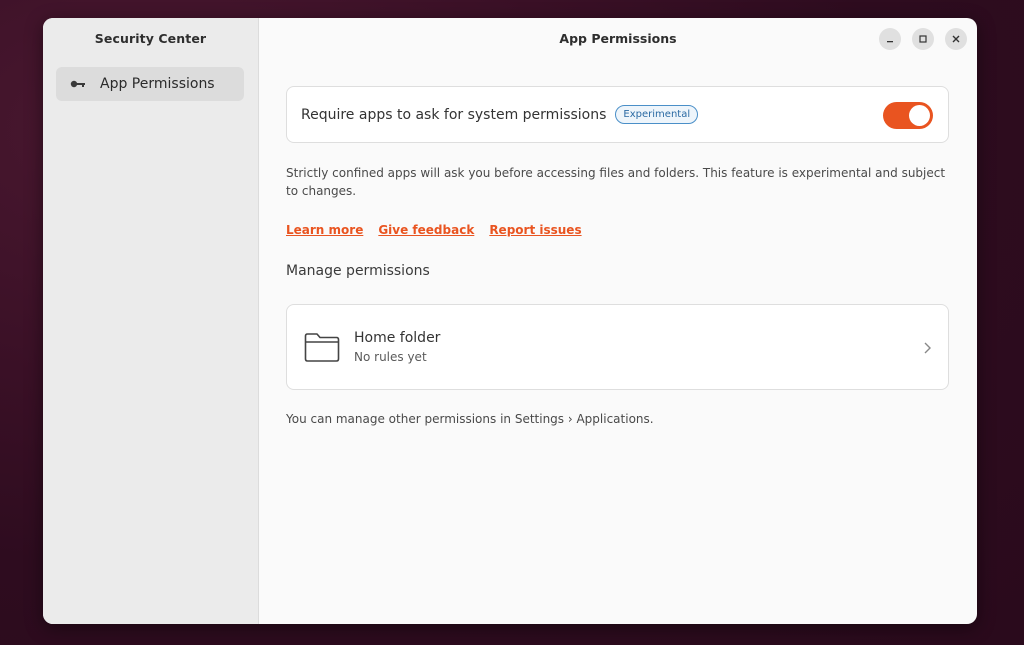 This screenshot has height=645, width=1024. I want to click on experimental-badge: Experimental, so click(657, 114).